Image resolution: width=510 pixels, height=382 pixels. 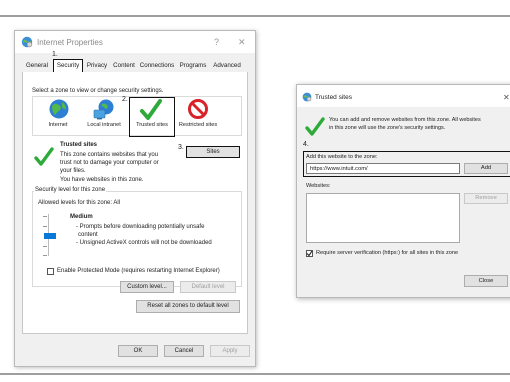 I want to click on close-button: ✕, so click(x=242, y=42).